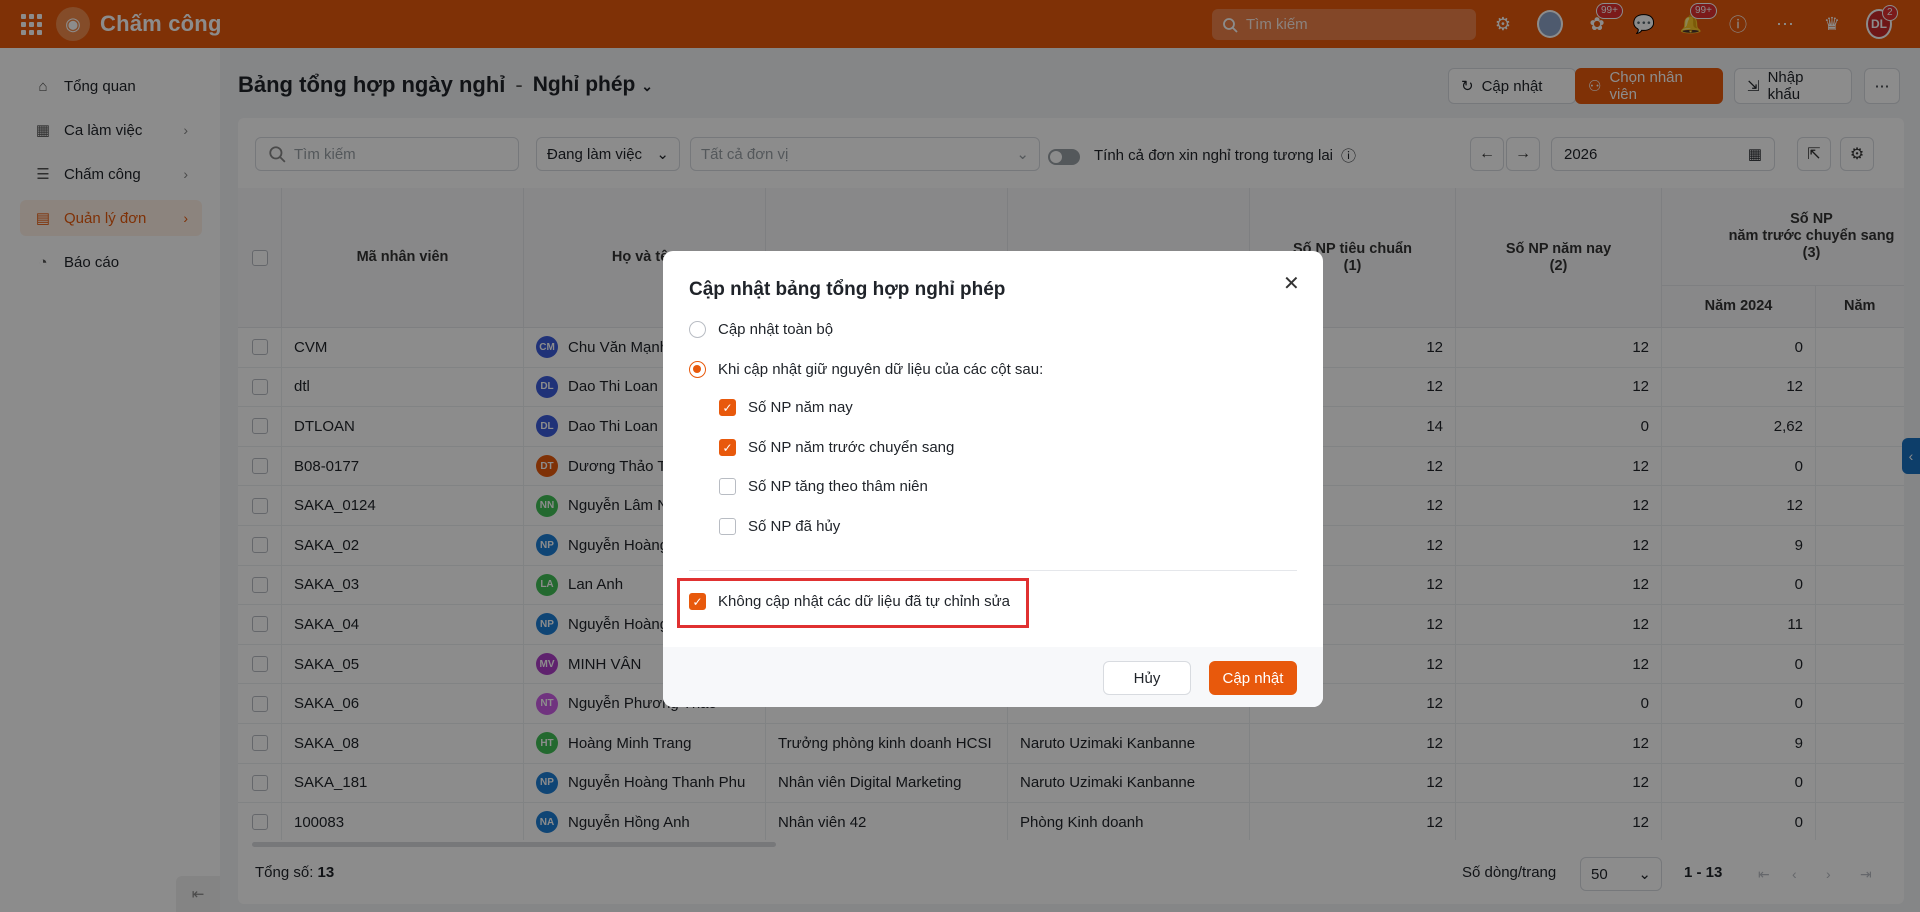  I want to click on keep-seniority-checkbox, so click(727, 486).